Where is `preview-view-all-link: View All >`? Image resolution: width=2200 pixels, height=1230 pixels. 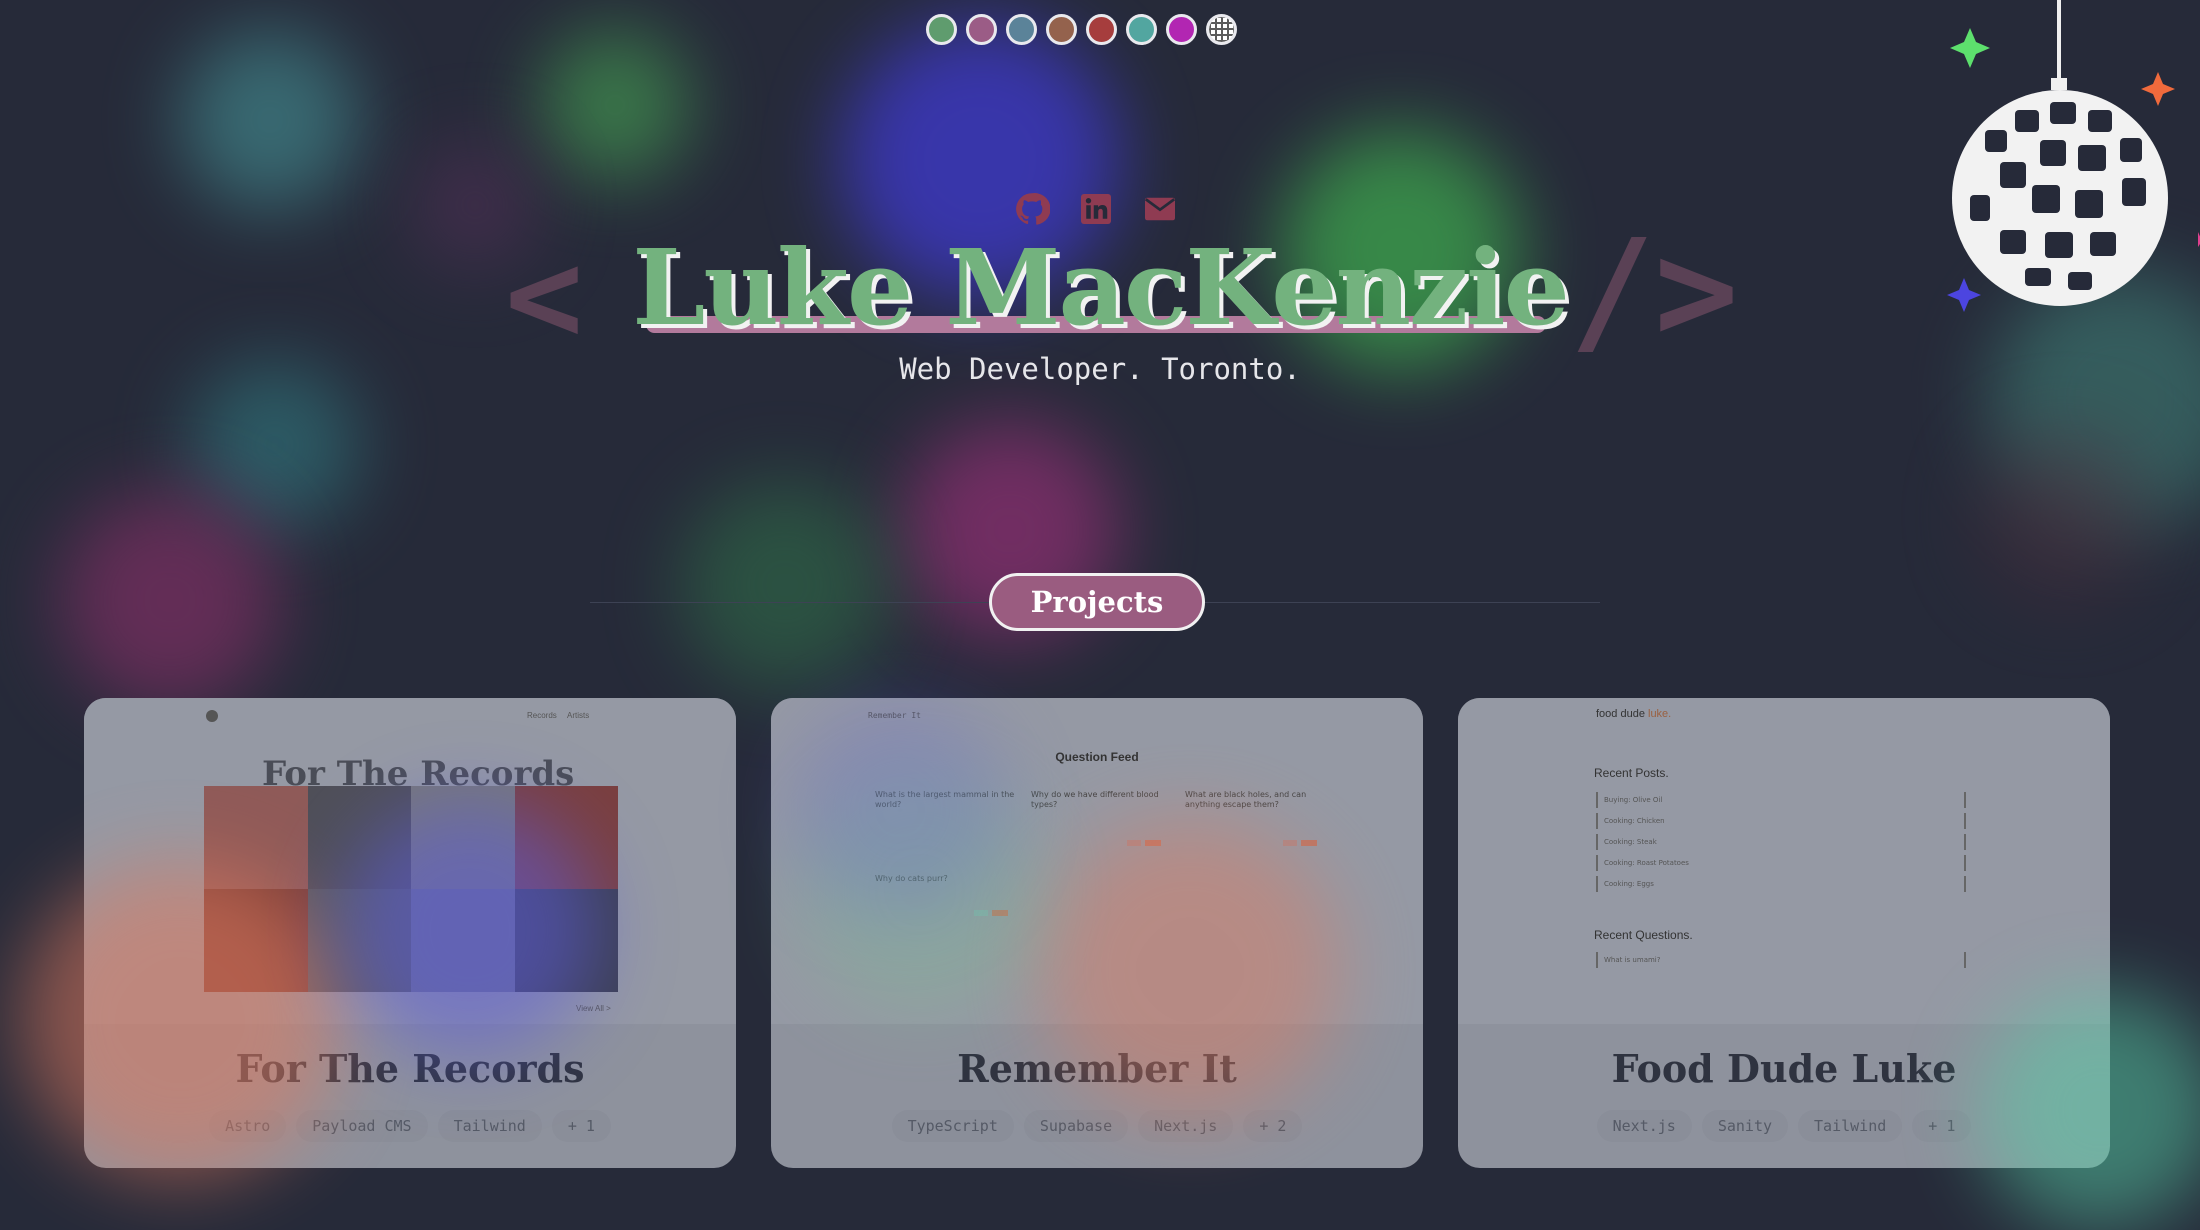 preview-view-all-link: View All > is located at coordinates (593, 1008).